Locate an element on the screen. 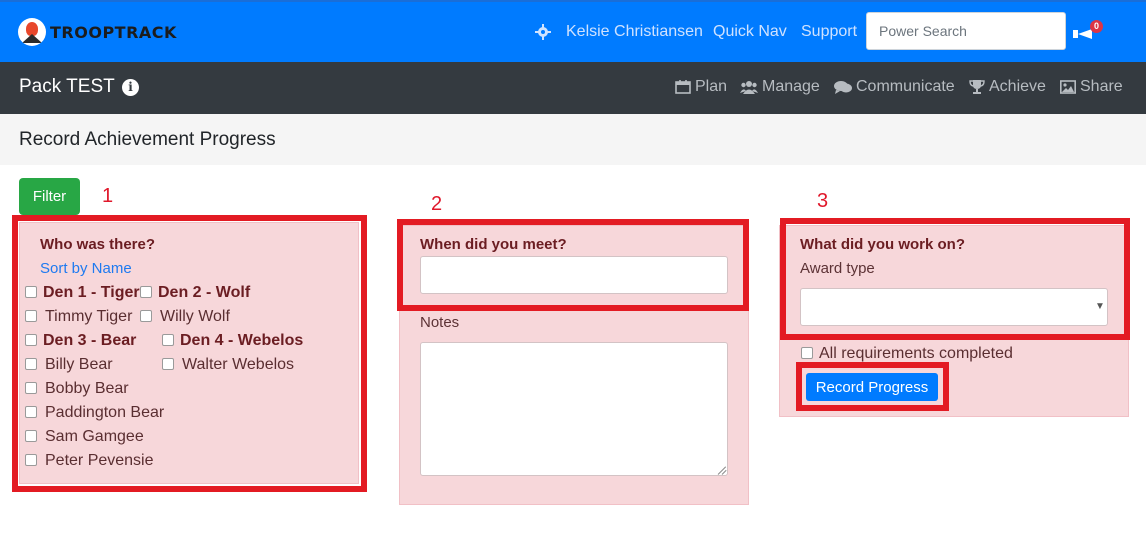 The image size is (1146, 534). annotation-number-2: 2 is located at coordinates (437, 204).